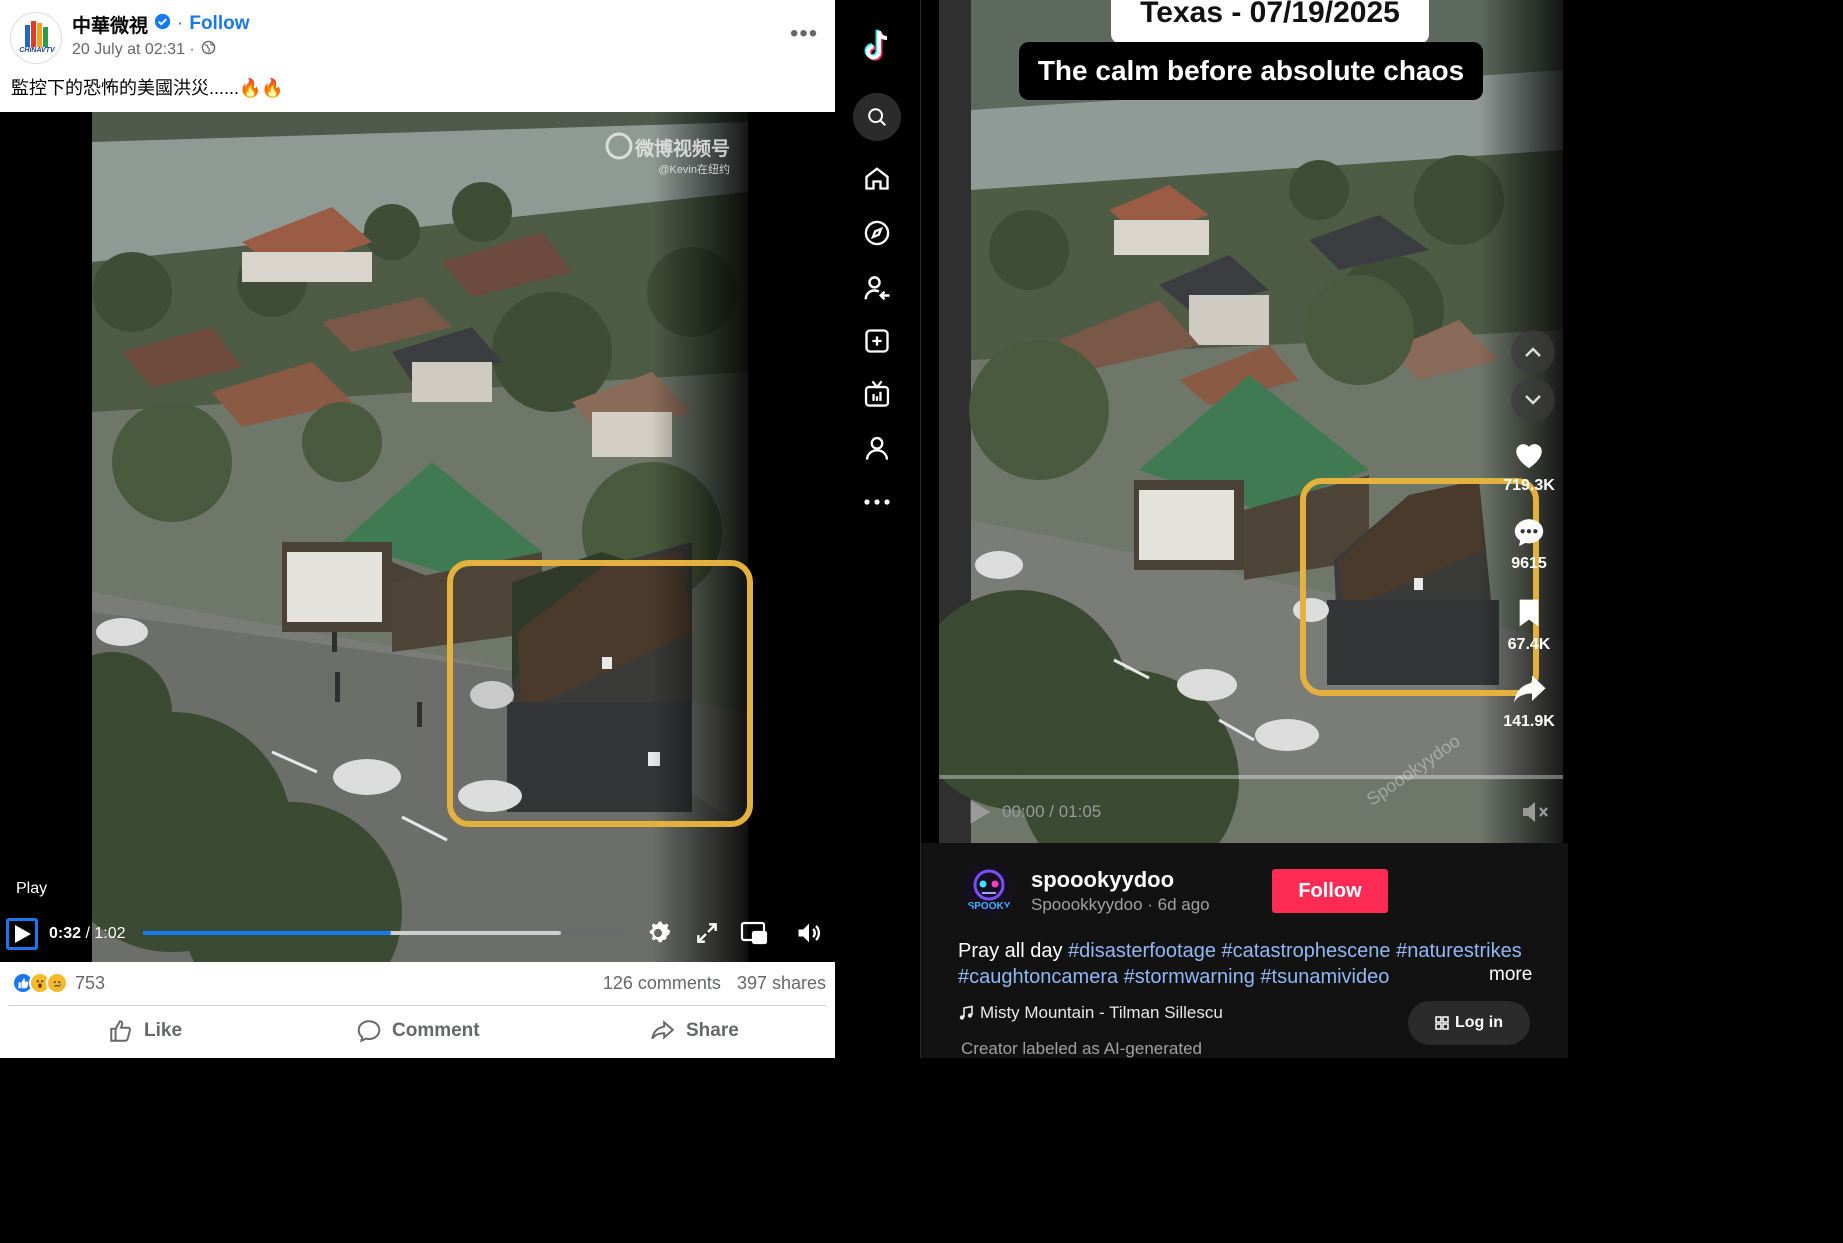  I want to click on profile-icon, so click(877, 448).